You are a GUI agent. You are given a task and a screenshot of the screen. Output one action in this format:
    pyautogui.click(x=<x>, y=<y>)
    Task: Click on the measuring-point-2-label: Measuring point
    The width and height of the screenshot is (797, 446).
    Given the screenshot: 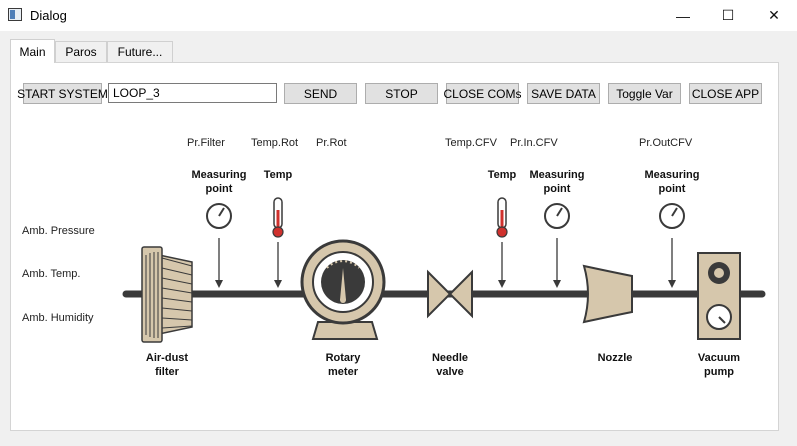 What is the action you would take?
    pyautogui.click(x=557, y=182)
    